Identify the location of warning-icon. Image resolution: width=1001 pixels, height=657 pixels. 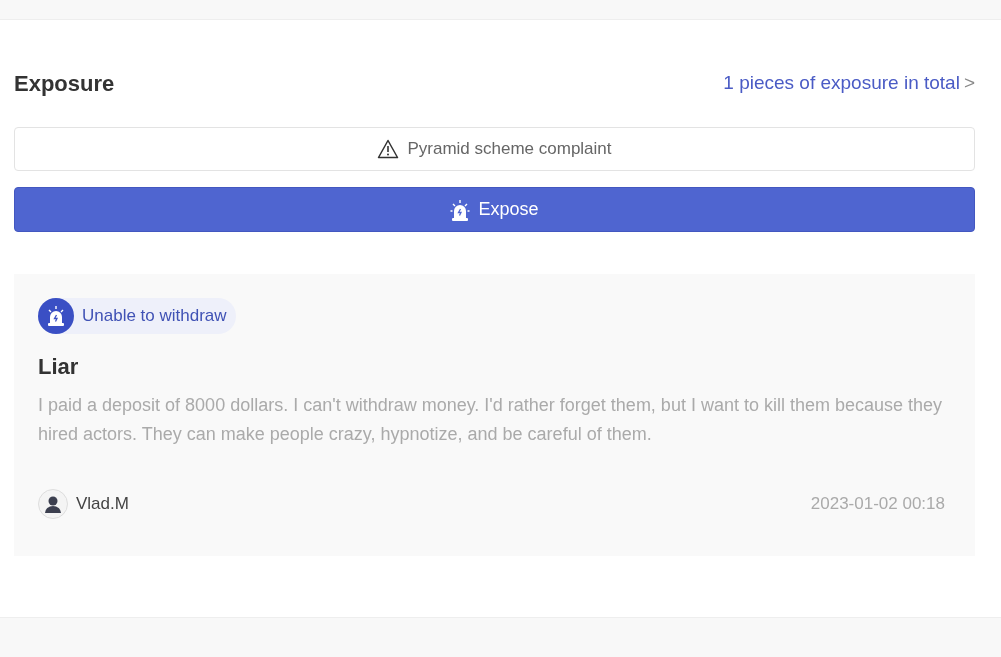
(388, 149).